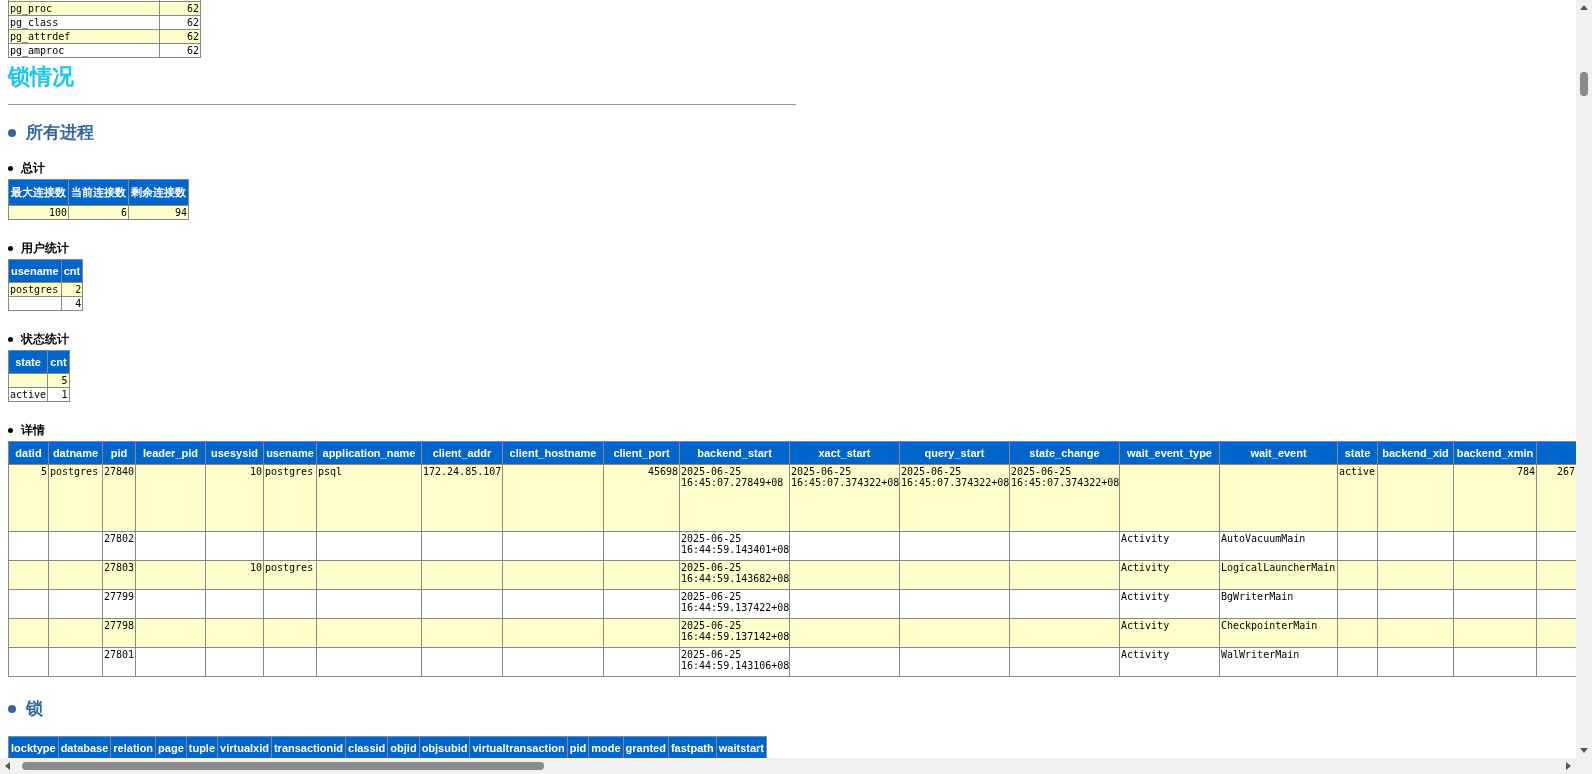  I want to click on table-cell: pg_class, so click(34, 22).